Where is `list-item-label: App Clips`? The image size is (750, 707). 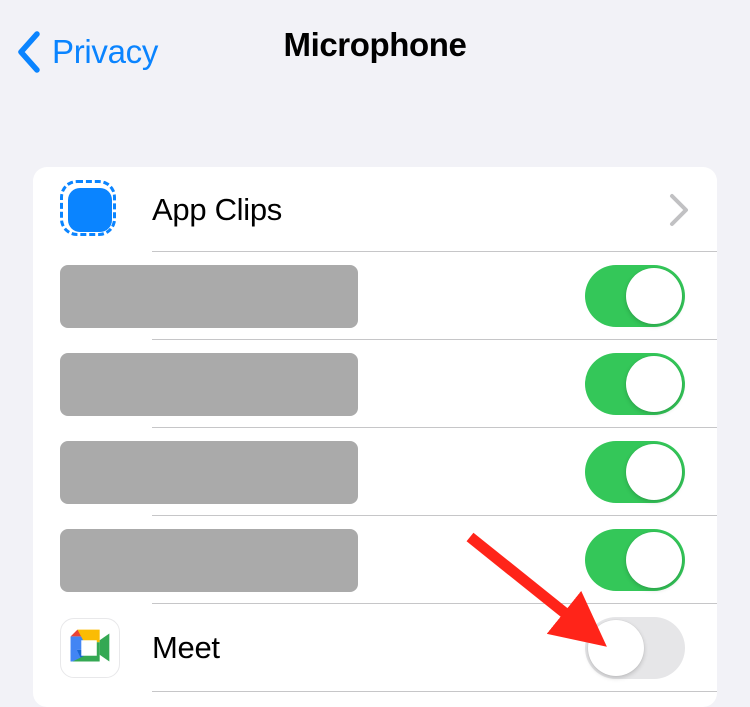
list-item-label: App Clips is located at coordinates (217, 209).